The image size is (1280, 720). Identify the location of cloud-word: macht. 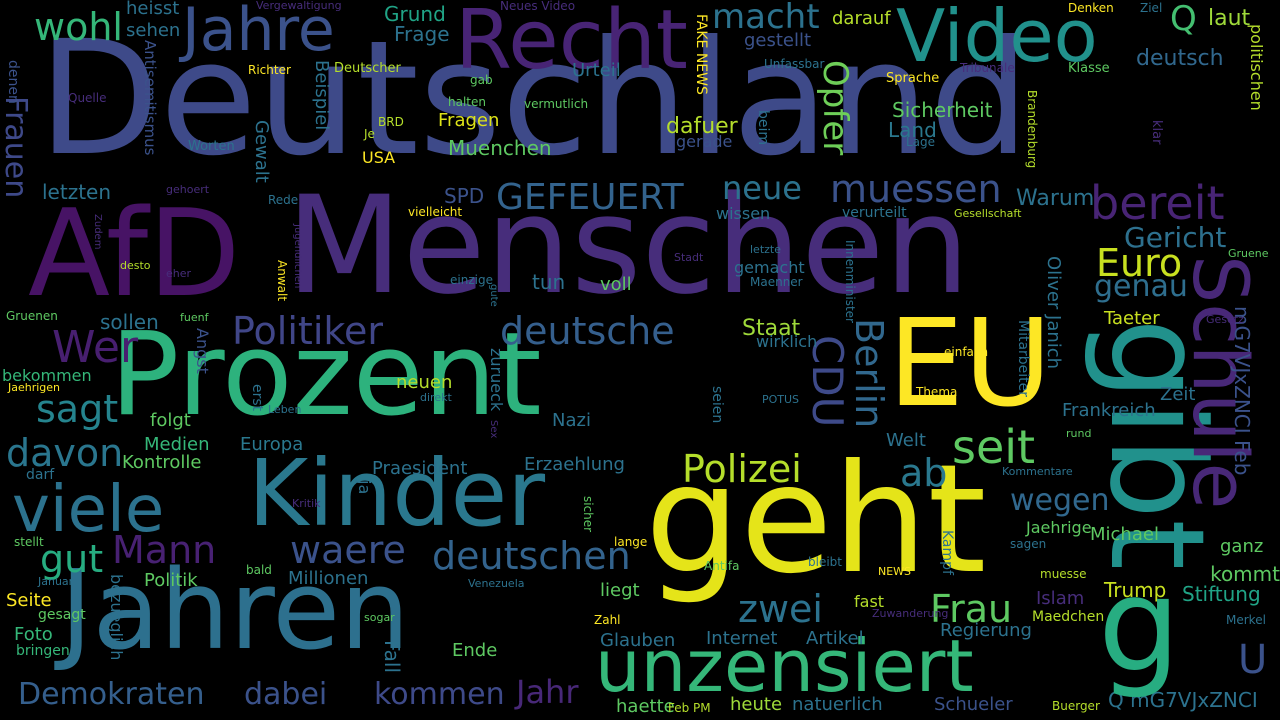
(766, 18).